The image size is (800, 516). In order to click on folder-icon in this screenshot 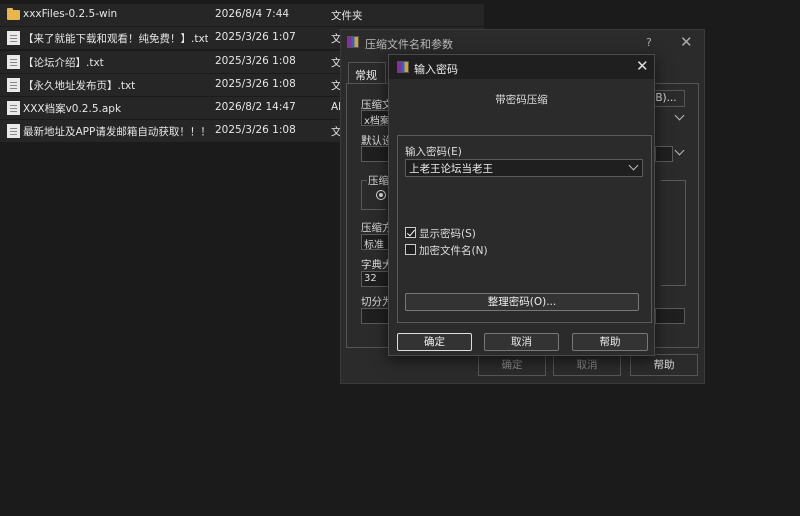, I will do `click(13, 14)`.